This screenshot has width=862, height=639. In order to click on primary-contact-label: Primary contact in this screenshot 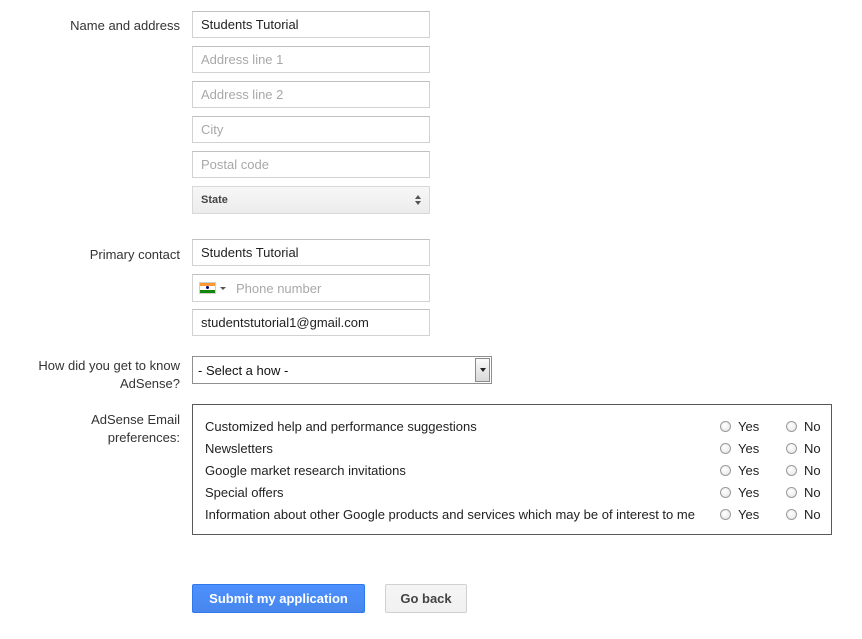, I will do `click(134, 254)`.